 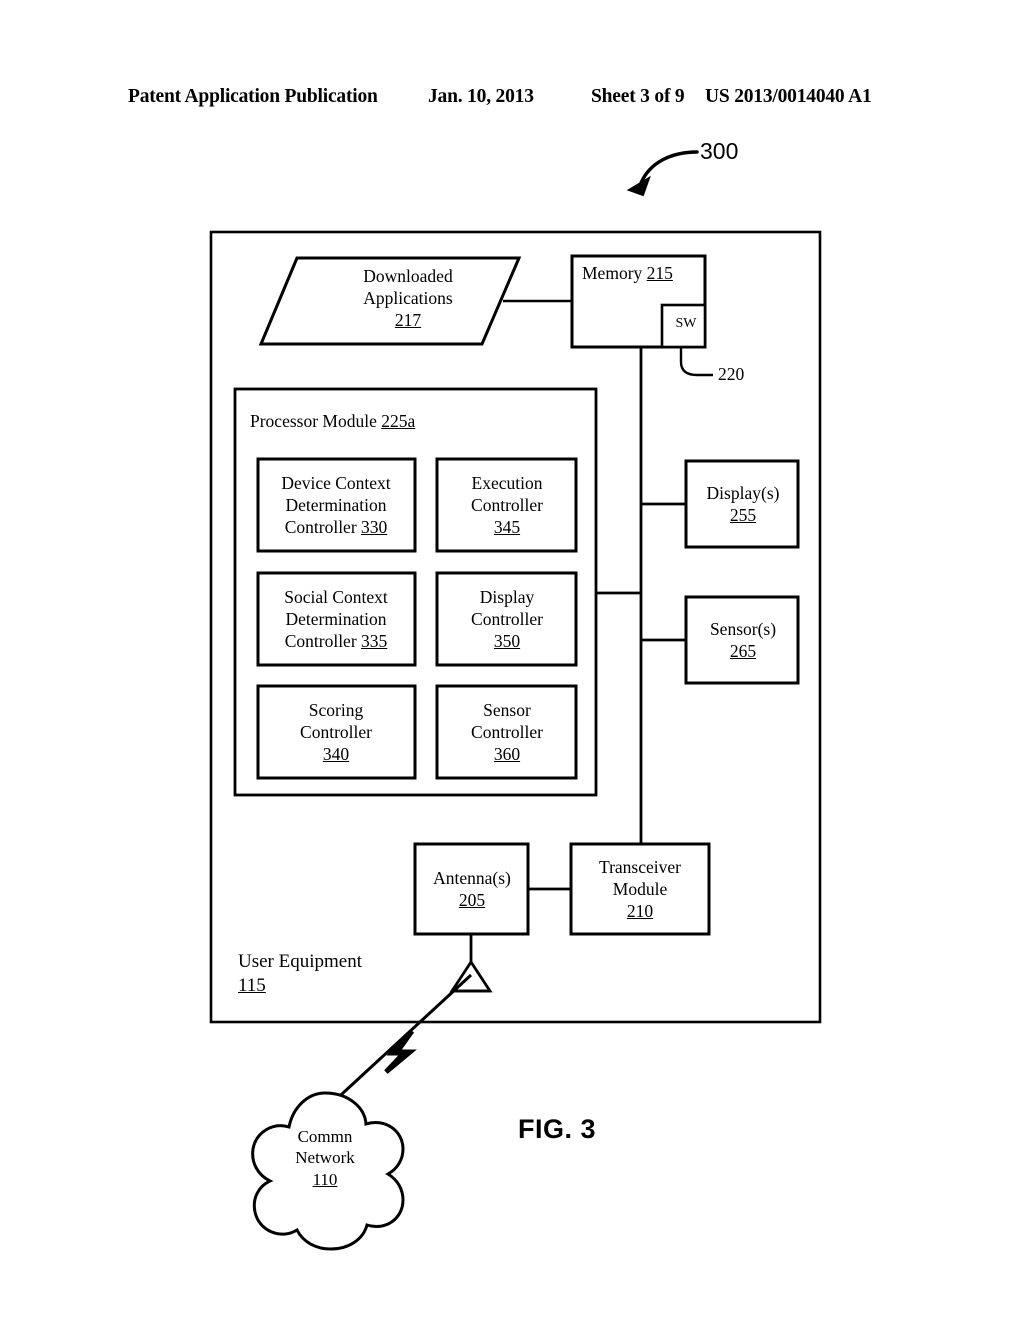 I want to click on antenna-triangle-icon, so click(x=471, y=976).